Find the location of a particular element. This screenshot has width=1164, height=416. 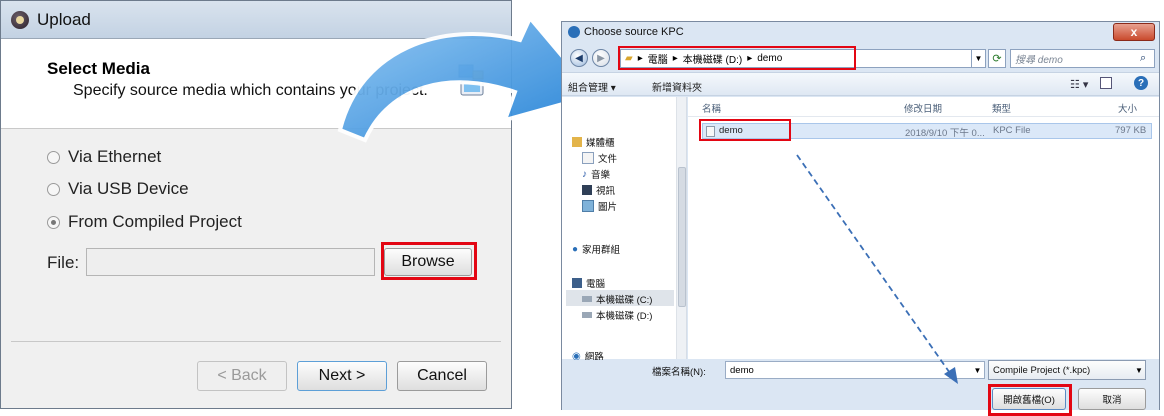

nav-item-drive-c: 本機磁碟 (C:) is located at coordinates (617, 299).